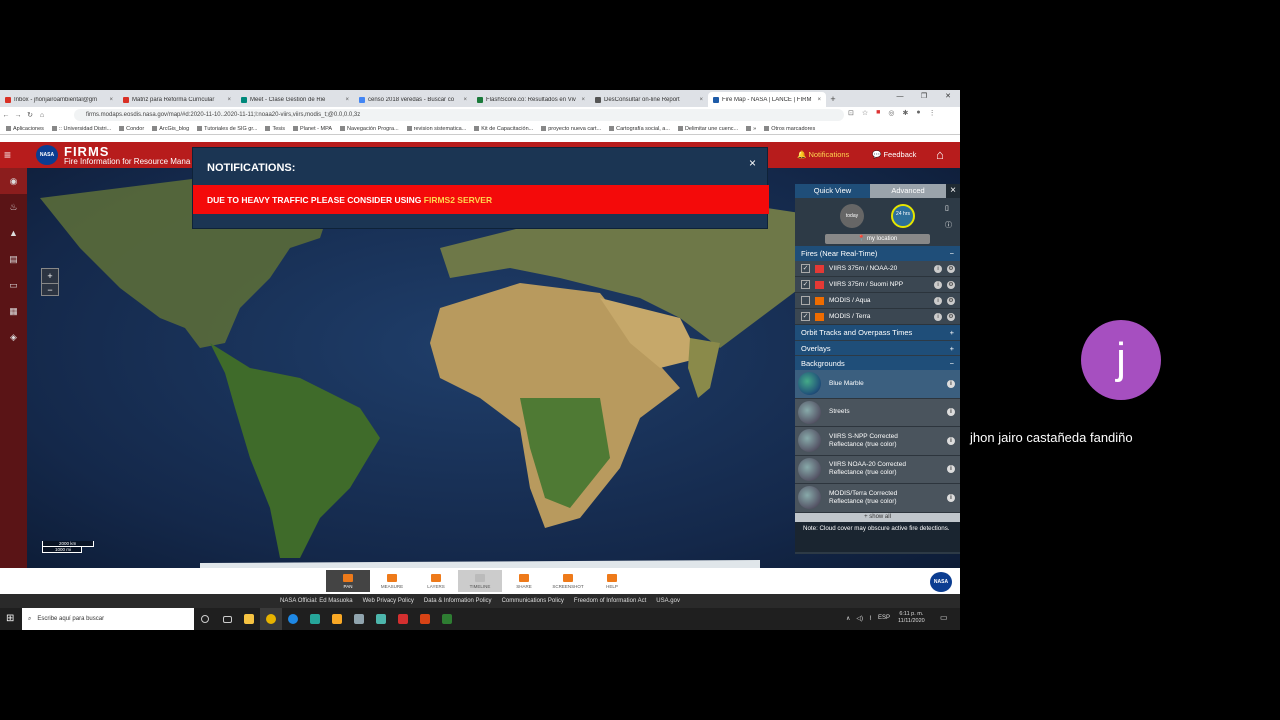 The height and width of the screenshot is (720, 1280). I want to click on network-icon: ⌇, so click(870, 618).